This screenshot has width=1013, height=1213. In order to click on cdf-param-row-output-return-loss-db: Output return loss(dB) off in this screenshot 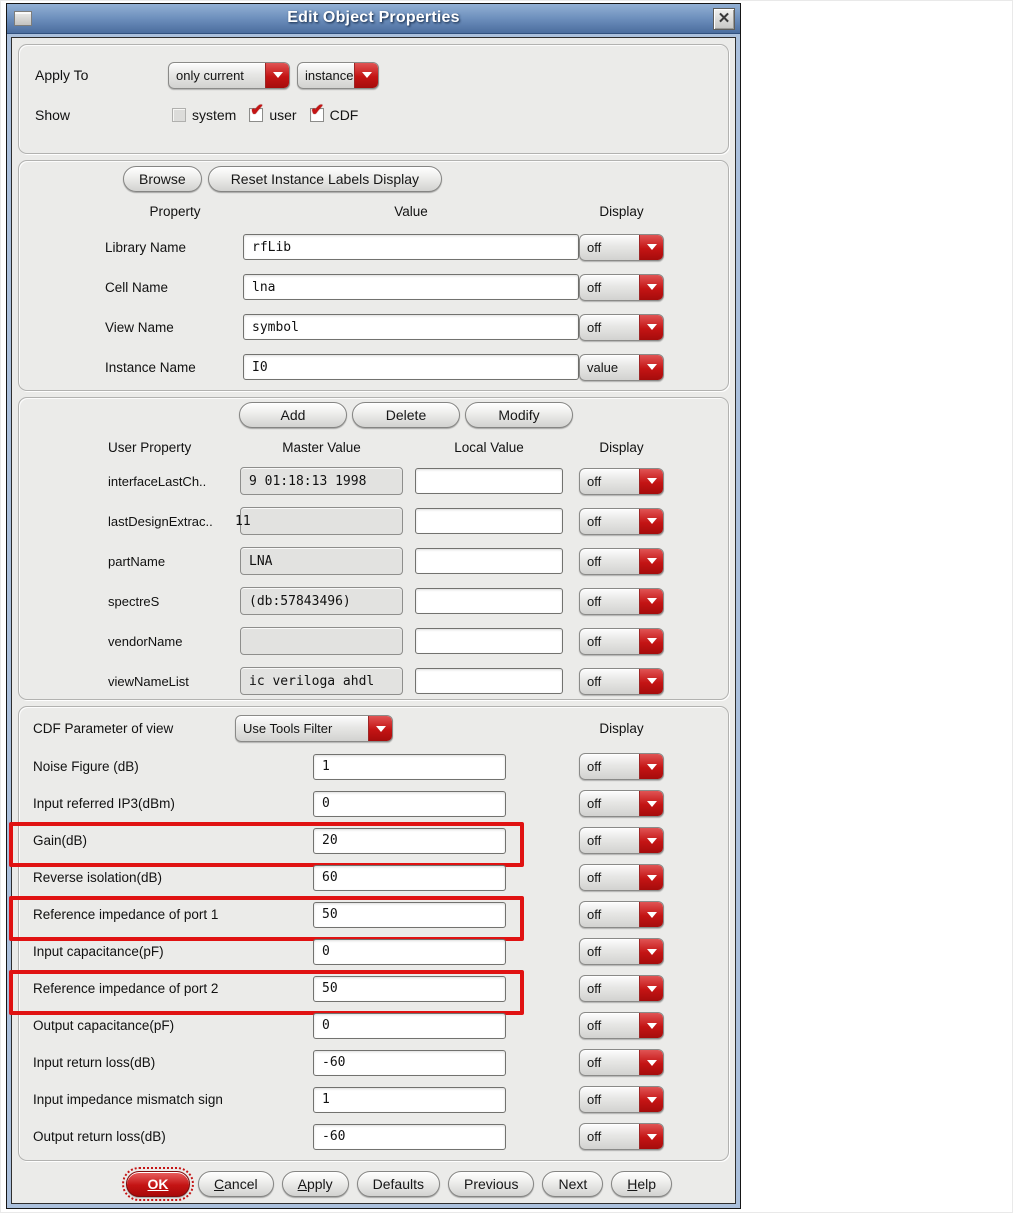, I will do `click(373, 1136)`.